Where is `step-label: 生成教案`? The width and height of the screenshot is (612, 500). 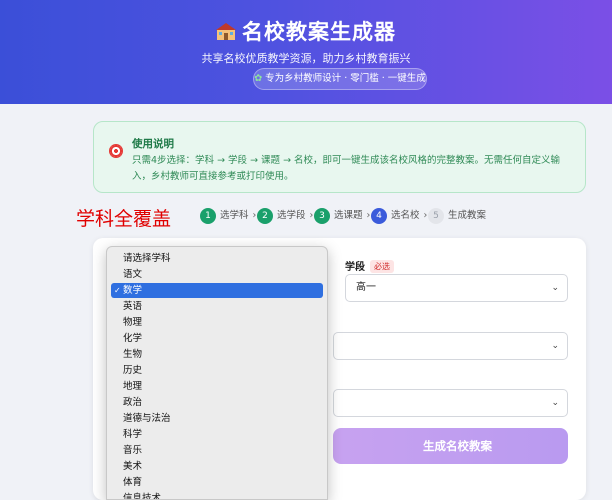 step-label: 生成教案 is located at coordinates (467, 215).